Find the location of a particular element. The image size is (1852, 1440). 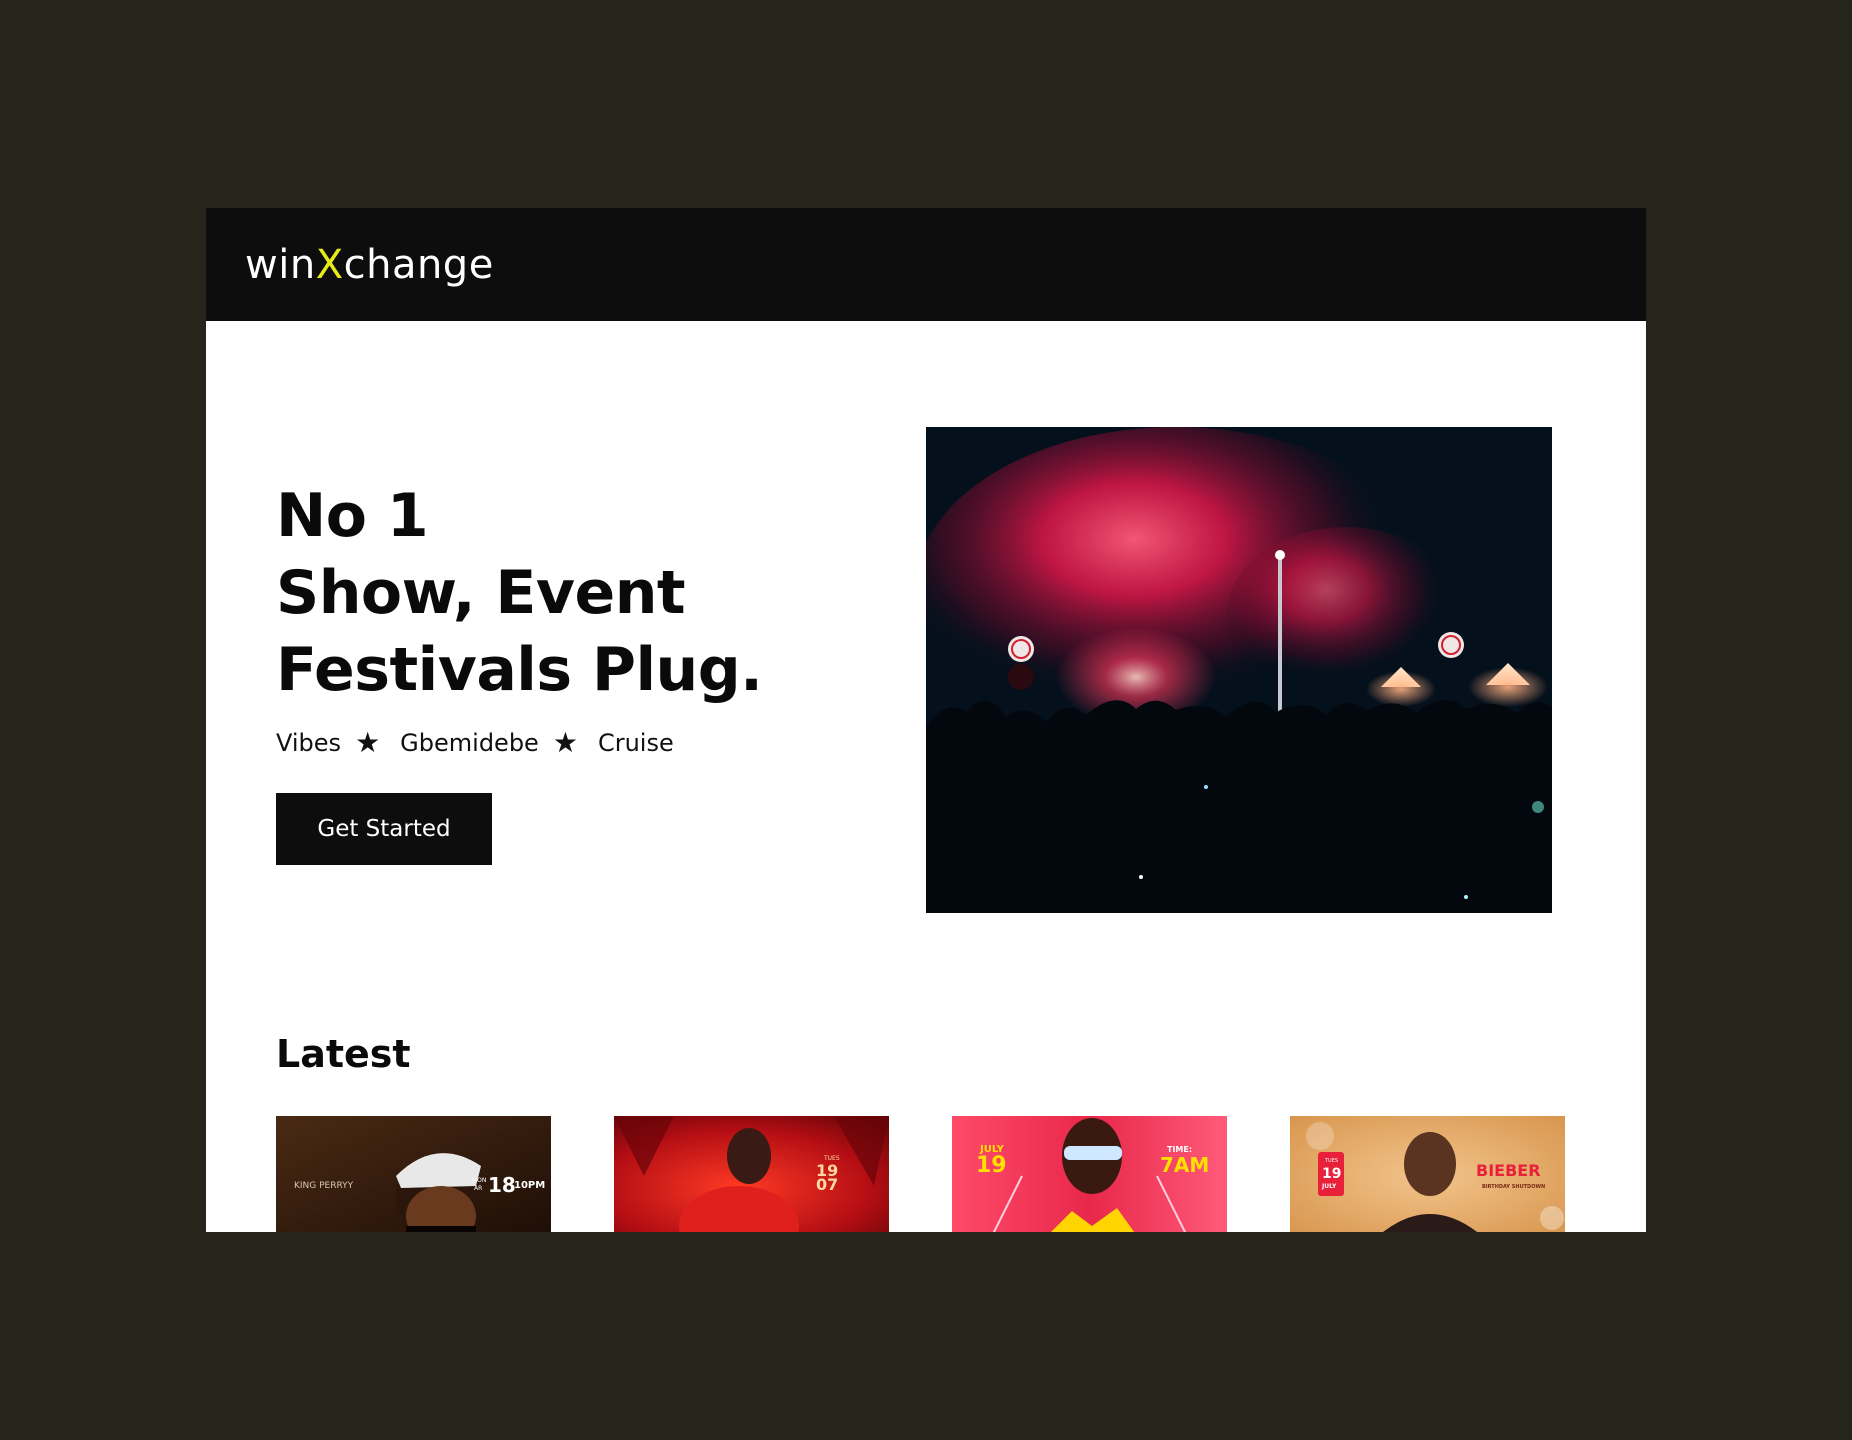

tag-gbemidebe: Gbemidebe is located at coordinates (469, 742).